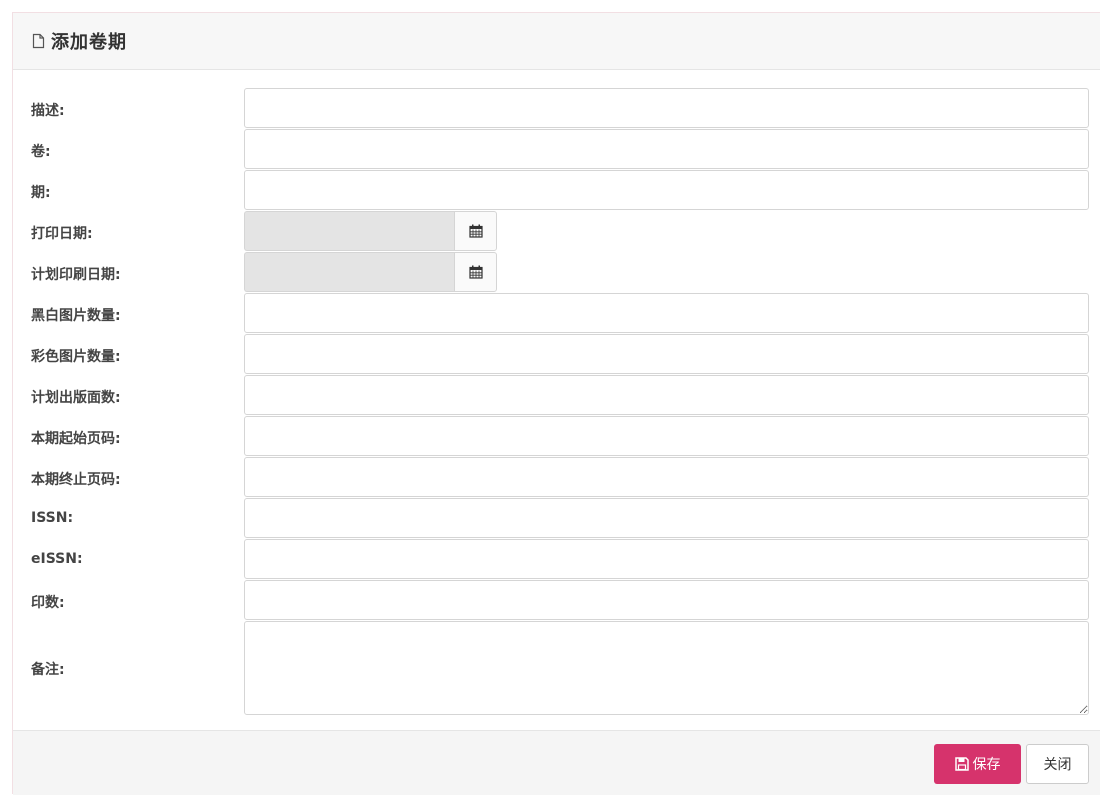 The height and width of the screenshot is (795, 1100). I want to click on volume-input, so click(666, 149).